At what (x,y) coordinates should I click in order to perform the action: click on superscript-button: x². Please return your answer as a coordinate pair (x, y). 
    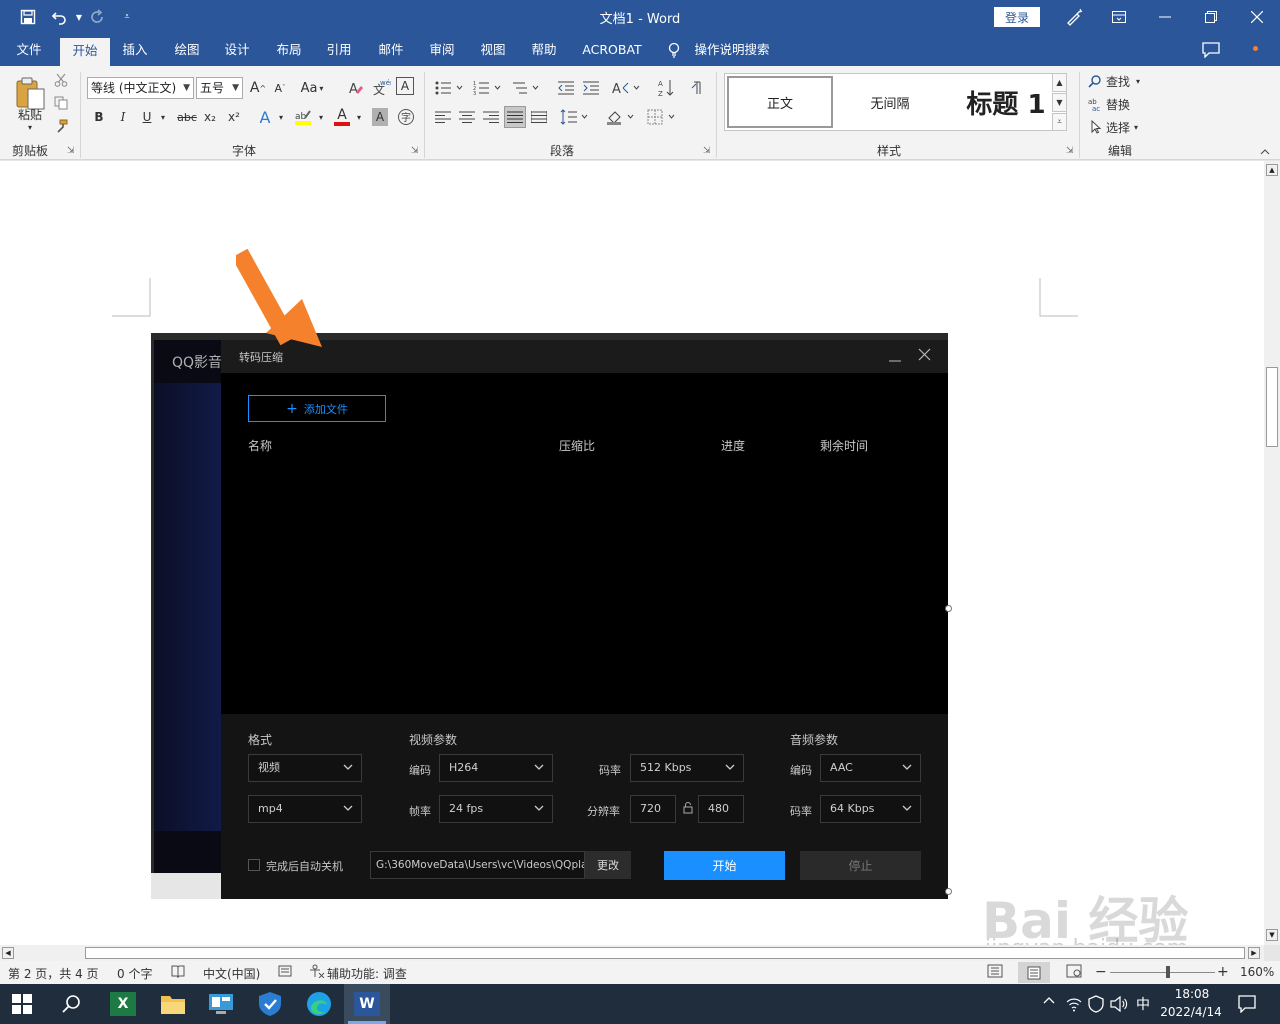
    Looking at the image, I should click on (234, 117).